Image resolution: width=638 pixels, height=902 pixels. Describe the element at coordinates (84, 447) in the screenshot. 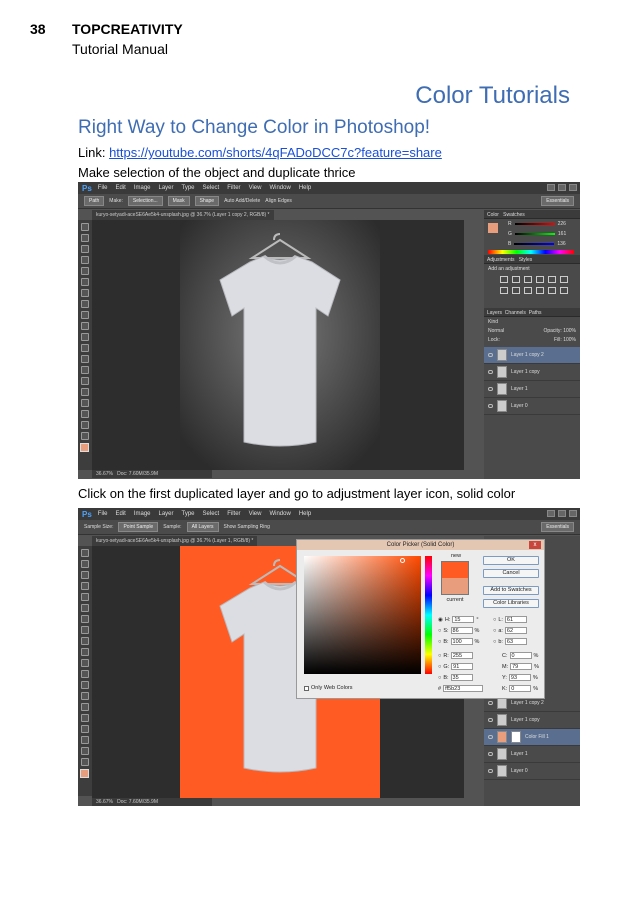

I see `foreground-color-swatch` at that location.